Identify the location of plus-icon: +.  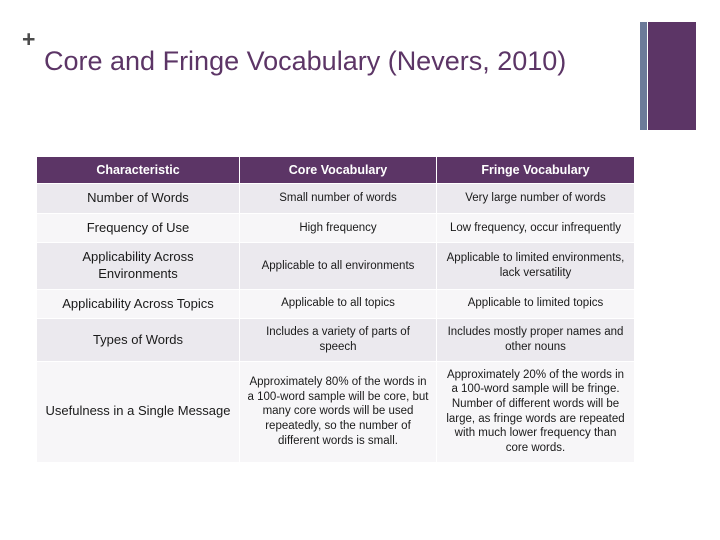
(29, 39).